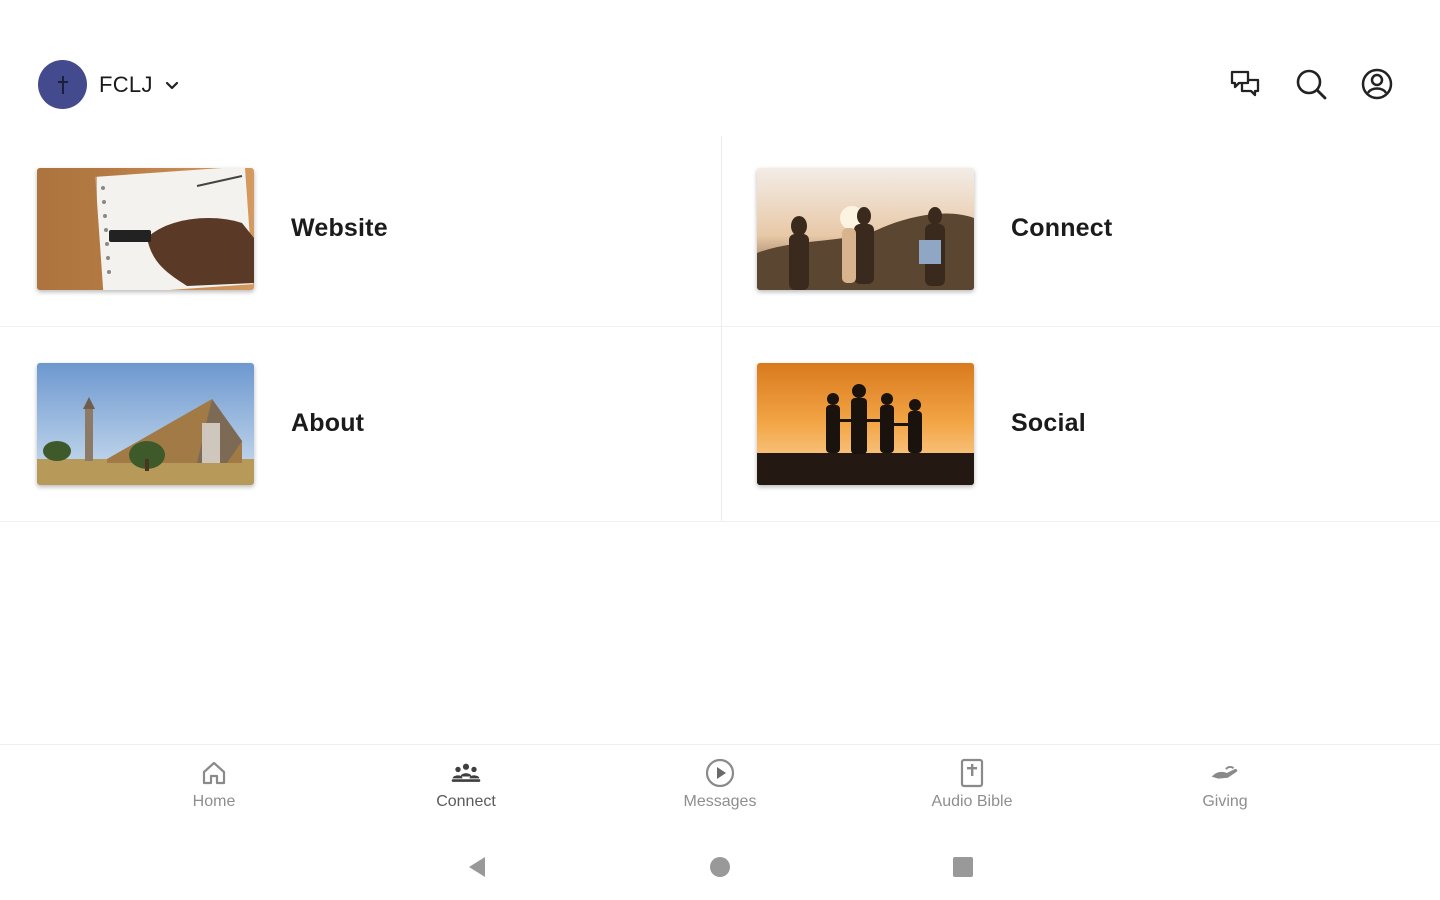 Image resolution: width=1440 pixels, height=900 pixels. I want to click on nav-home: Home, so click(214, 784).